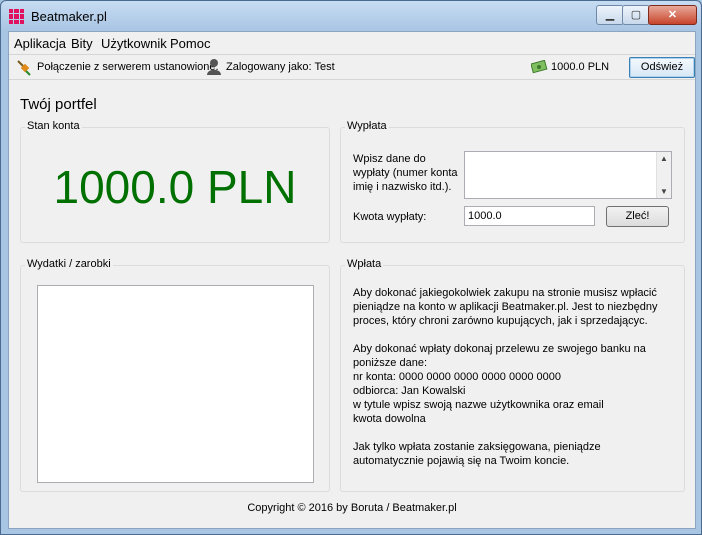 Image resolution: width=702 pixels, height=535 pixels. What do you see at coordinates (128, 67) in the screenshot?
I see `connection-status: Połączenie z serwerem ustanowione.` at bounding box center [128, 67].